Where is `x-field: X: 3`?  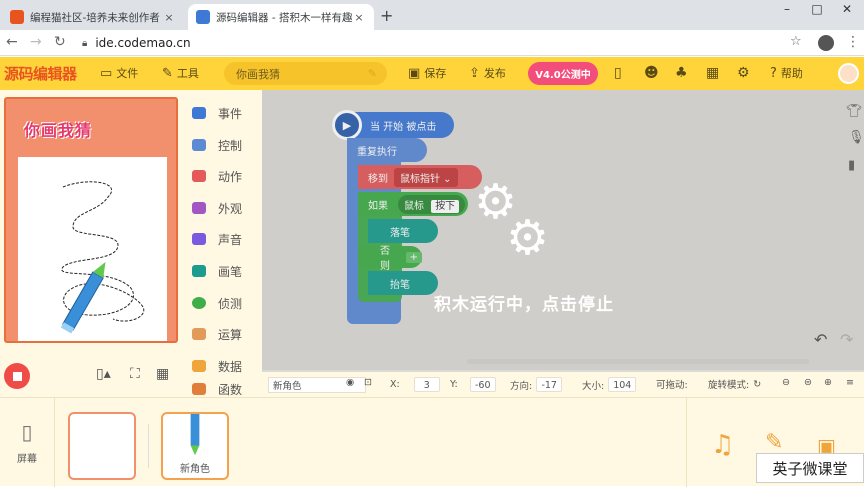 x-field: X: 3 is located at coordinates (415, 384).